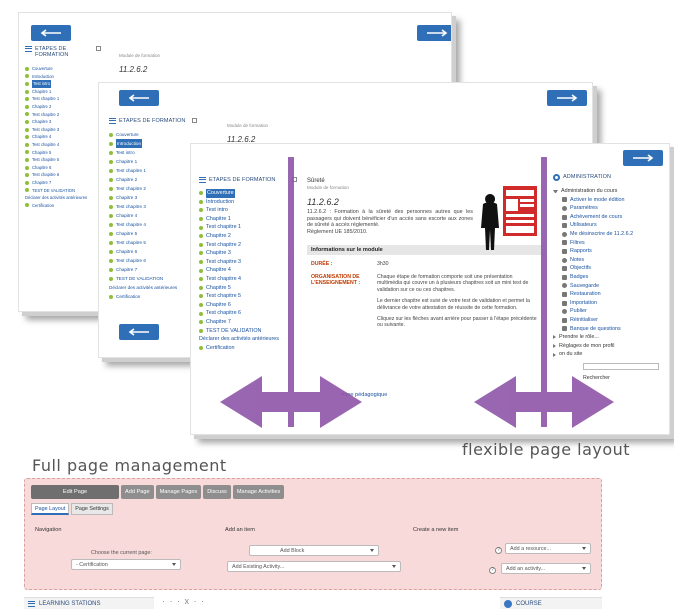  Describe the element at coordinates (75, 492) in the screenshot. I see `page-management-tab: Edit Page` at that location.